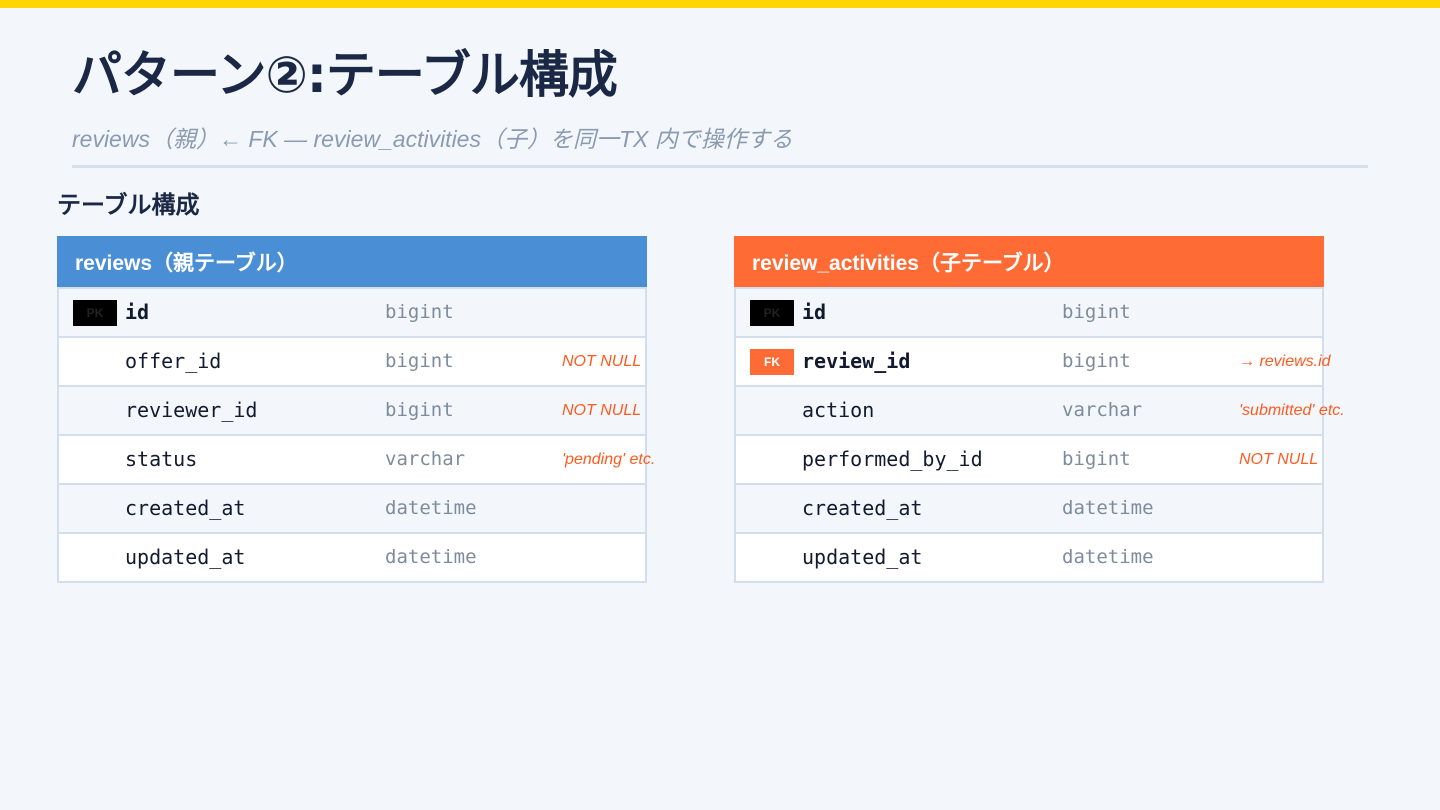 Image resolution: width=1440 pixels, height=810 pixels. What do you see at coordinates (345, 75) in the screenshot?
I see `slide-title: パターン②:テーブル構成` at bounding box center [345, 75].